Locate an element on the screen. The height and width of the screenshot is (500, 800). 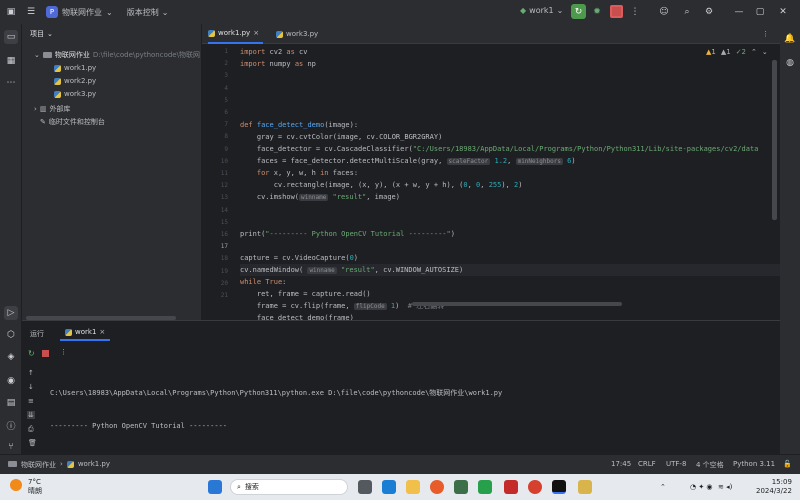
run-tool-icon: ▷ is located at coordinates (11, 313).